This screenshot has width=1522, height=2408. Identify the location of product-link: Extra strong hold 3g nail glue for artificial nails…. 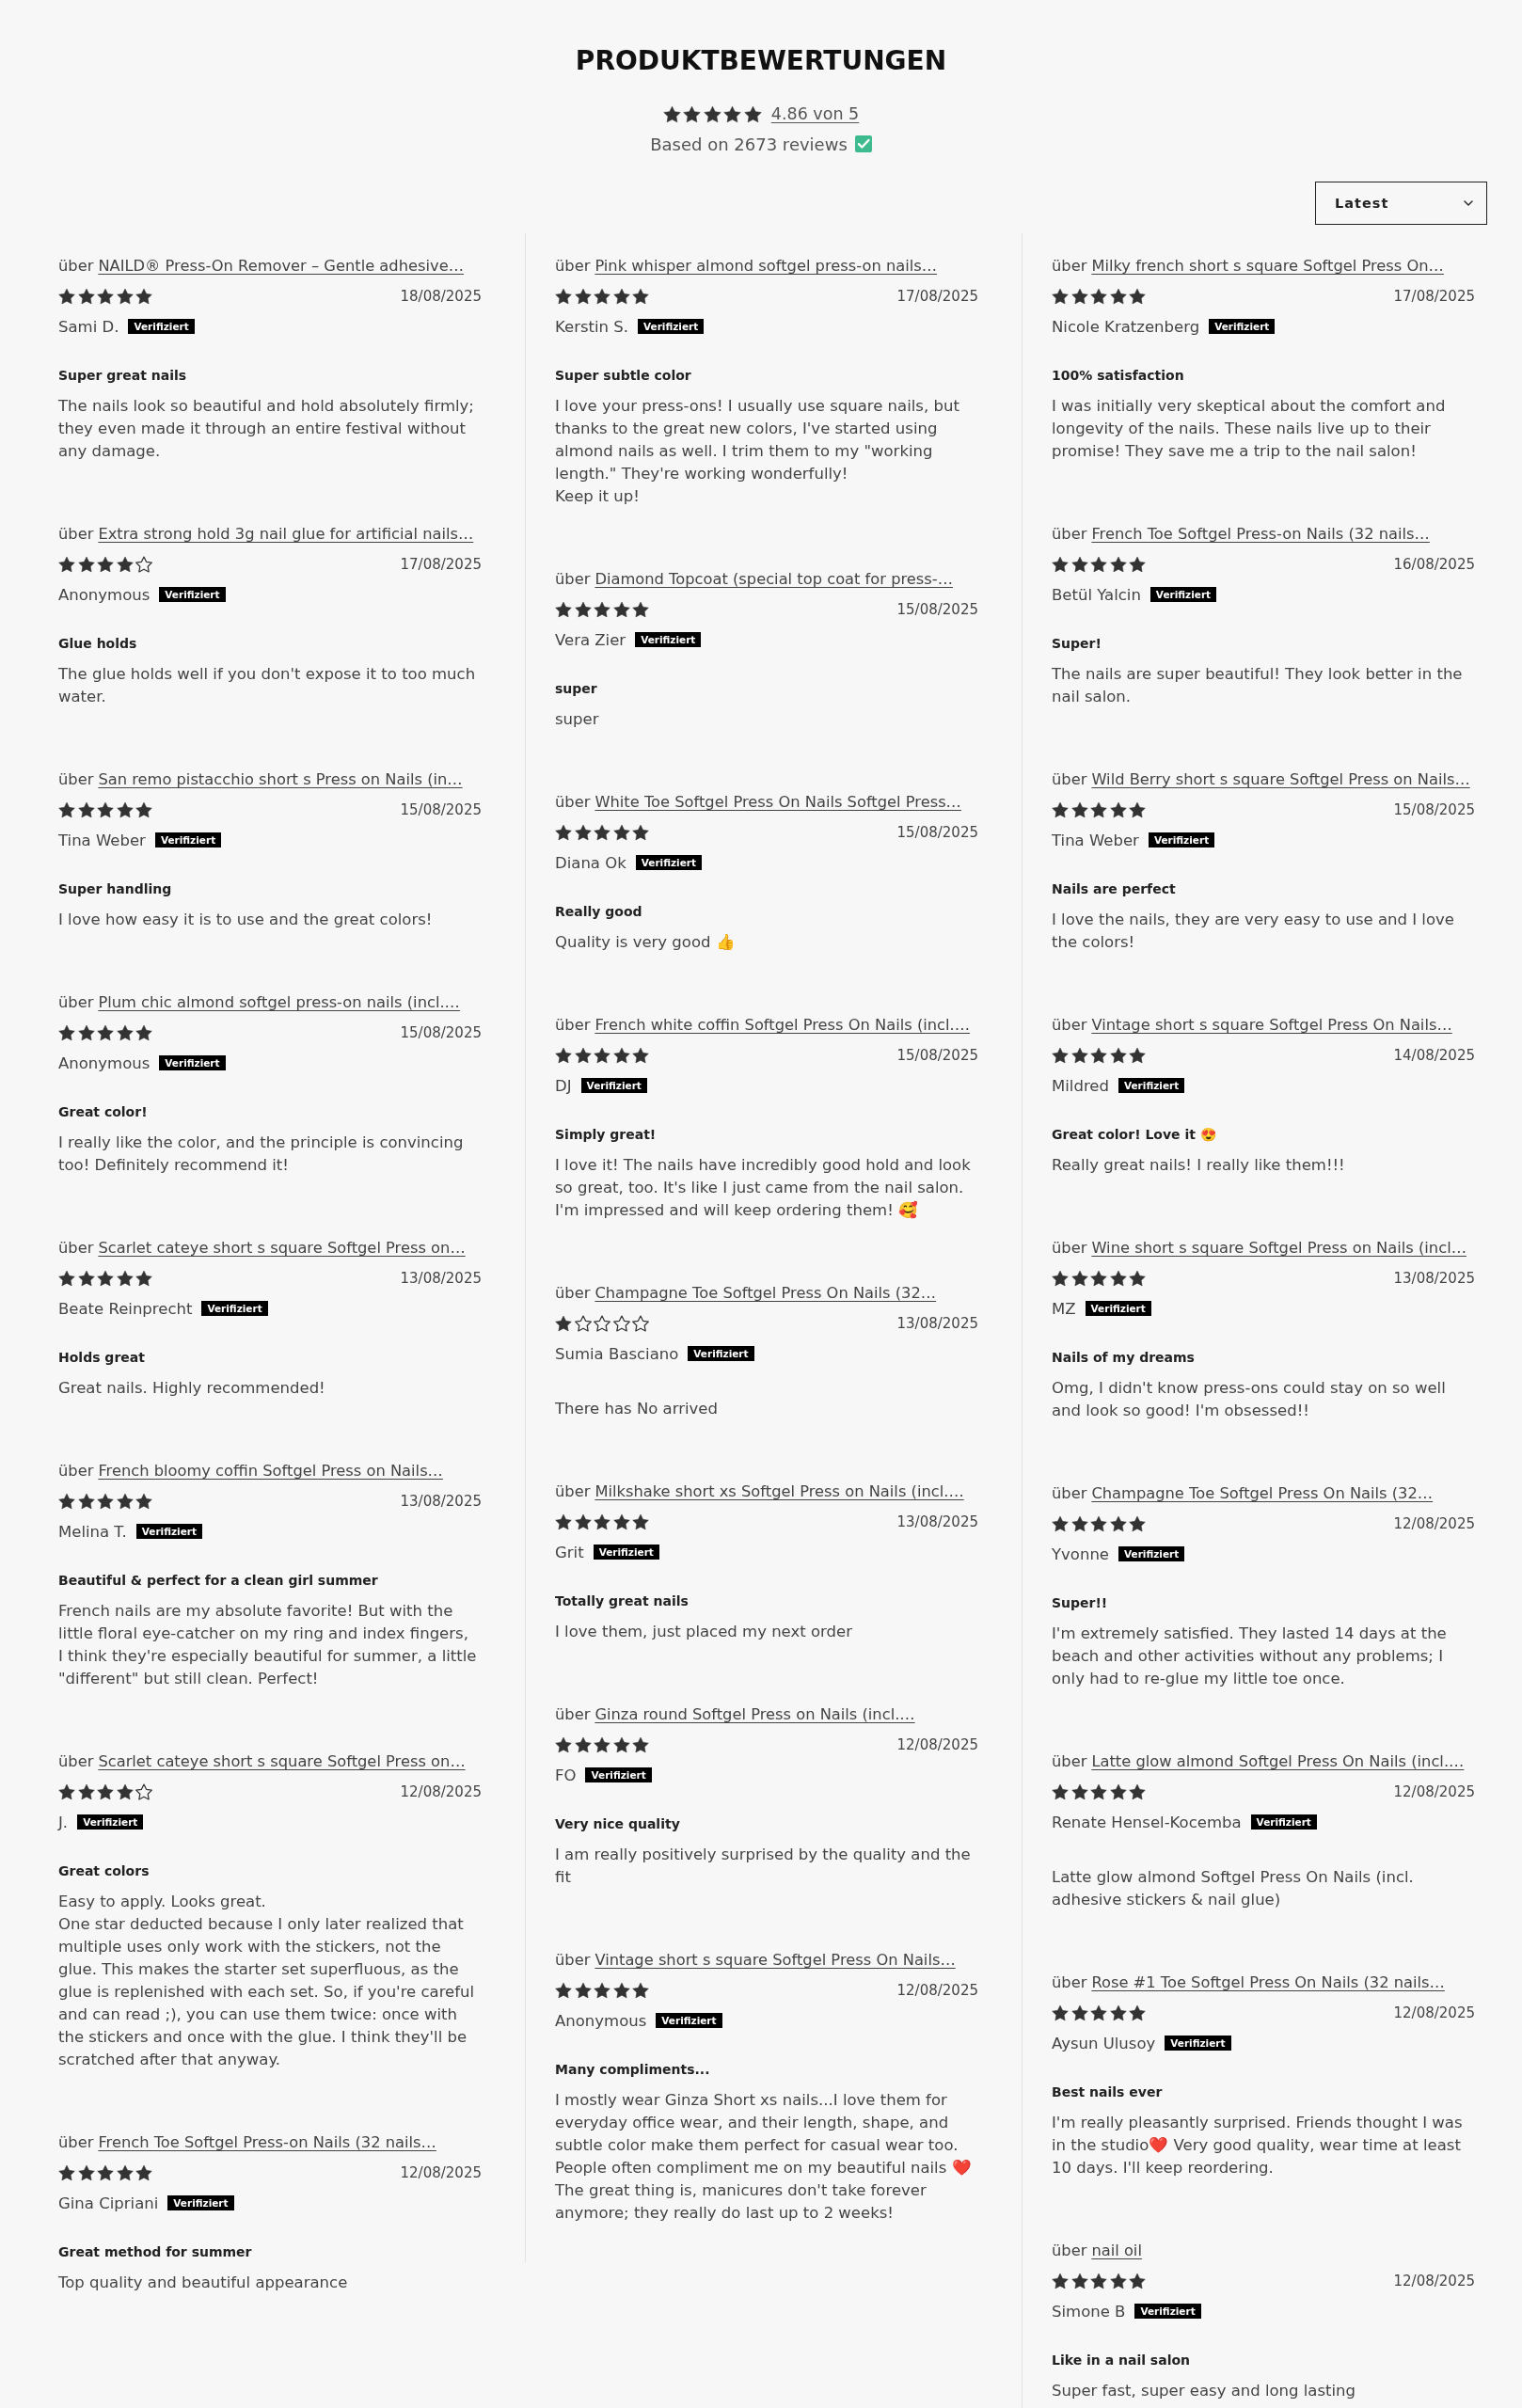
(286, 534).